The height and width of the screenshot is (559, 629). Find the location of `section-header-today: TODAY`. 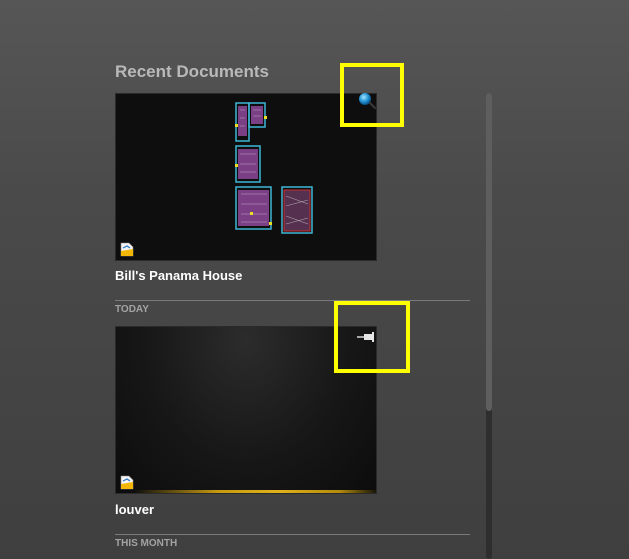

section-header-today: TODAY is located at coordinates (292, 307).